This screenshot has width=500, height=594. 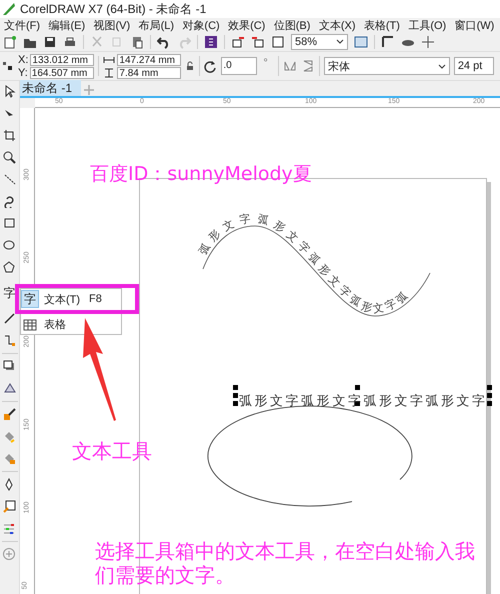 I want to click on instruction-annotation: 选择工具箱中的文本工具，在空白处输入我们需要的文字。, so click(x=285, y=563).